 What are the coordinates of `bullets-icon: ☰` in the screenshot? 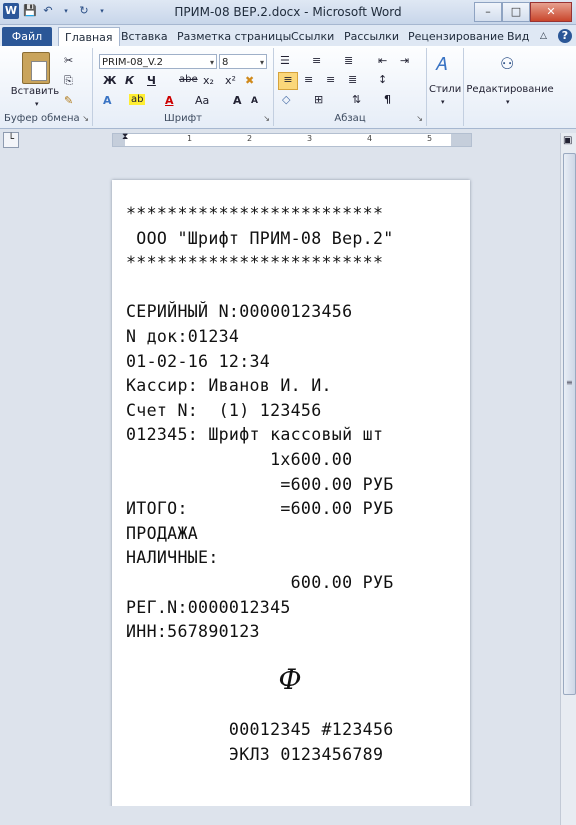 It's located at (285, 60).